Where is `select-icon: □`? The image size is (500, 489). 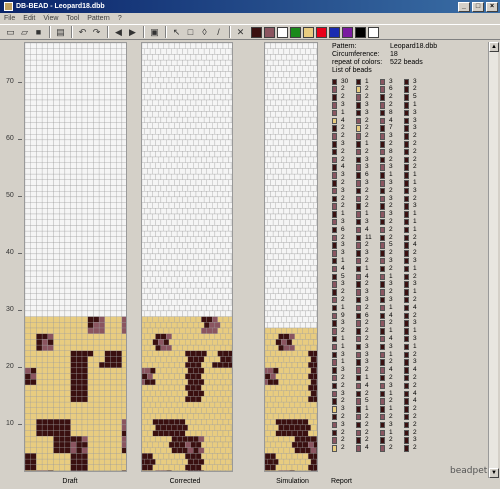
select-icon: □ is located at coordinates (190, 32).